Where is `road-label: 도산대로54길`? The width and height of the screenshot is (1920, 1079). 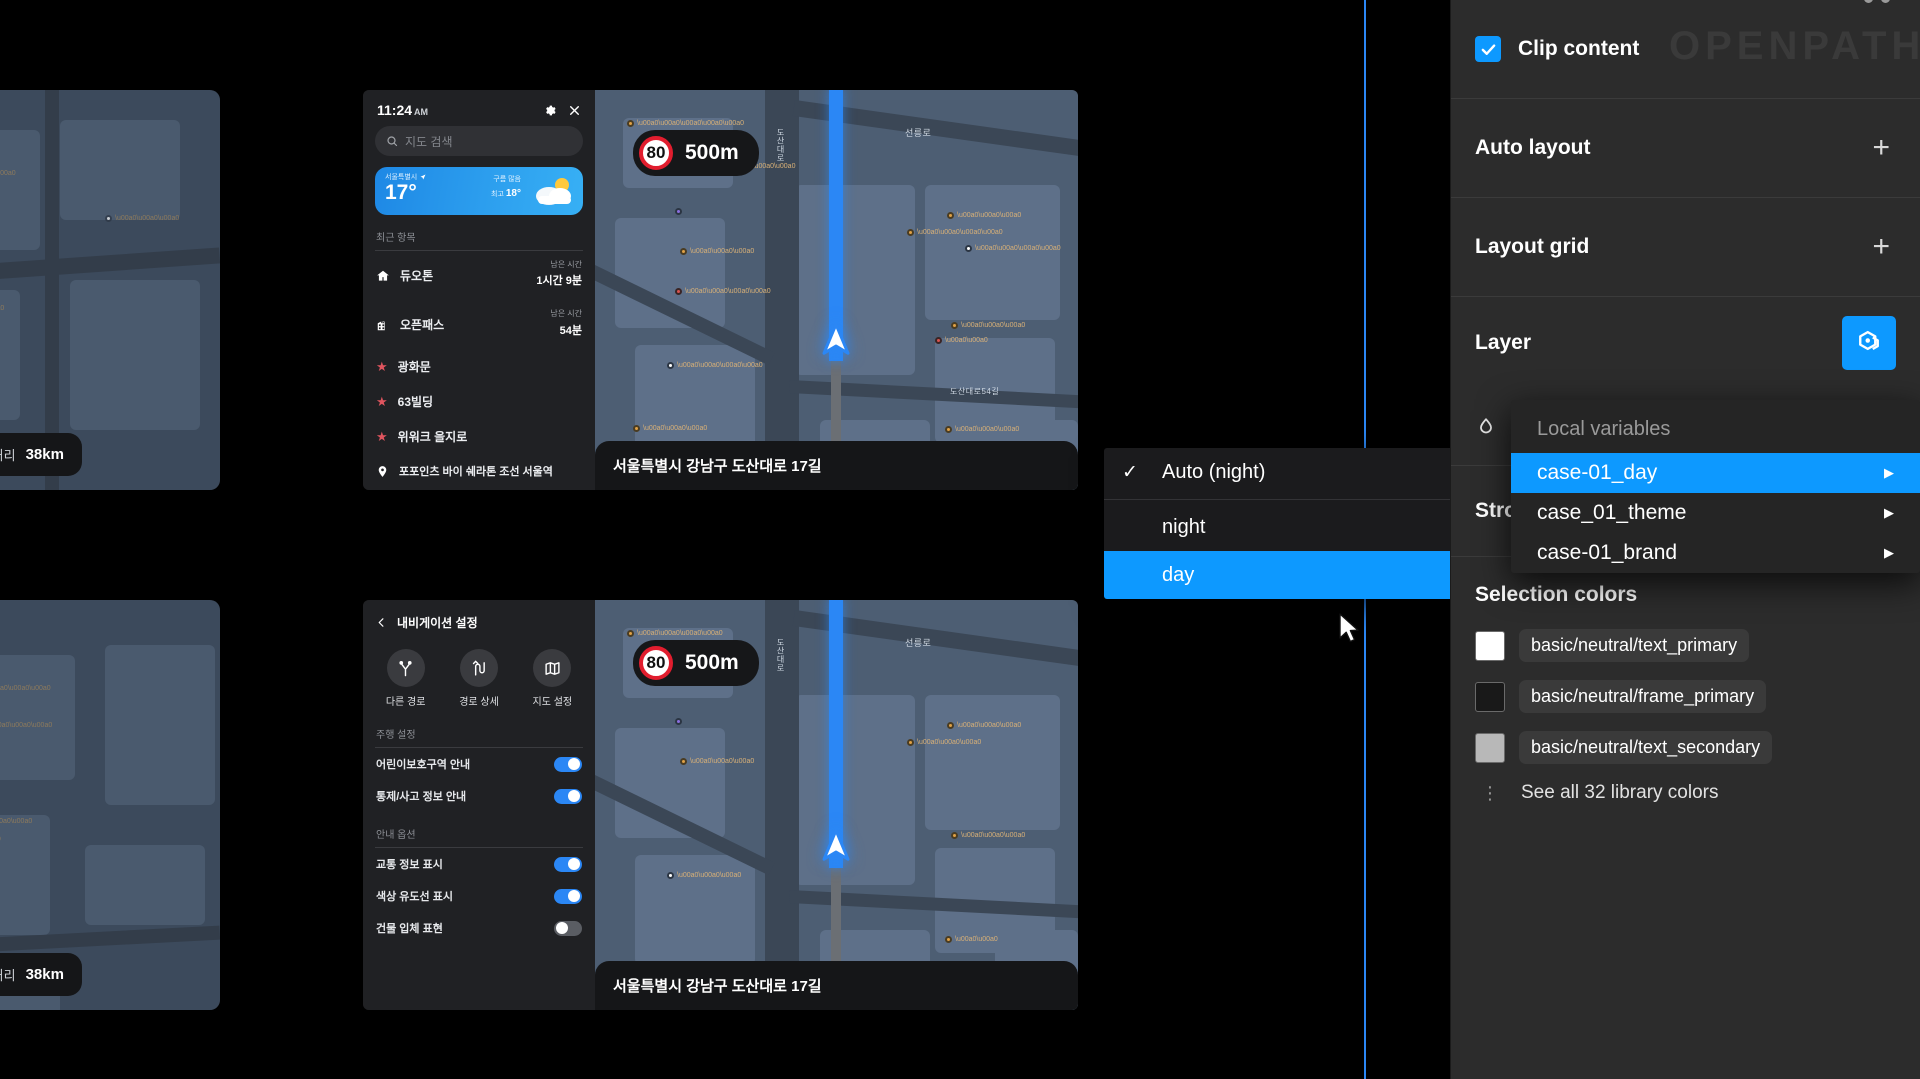 road-label: 도산대로54길 is located at coordinates (975, 391).